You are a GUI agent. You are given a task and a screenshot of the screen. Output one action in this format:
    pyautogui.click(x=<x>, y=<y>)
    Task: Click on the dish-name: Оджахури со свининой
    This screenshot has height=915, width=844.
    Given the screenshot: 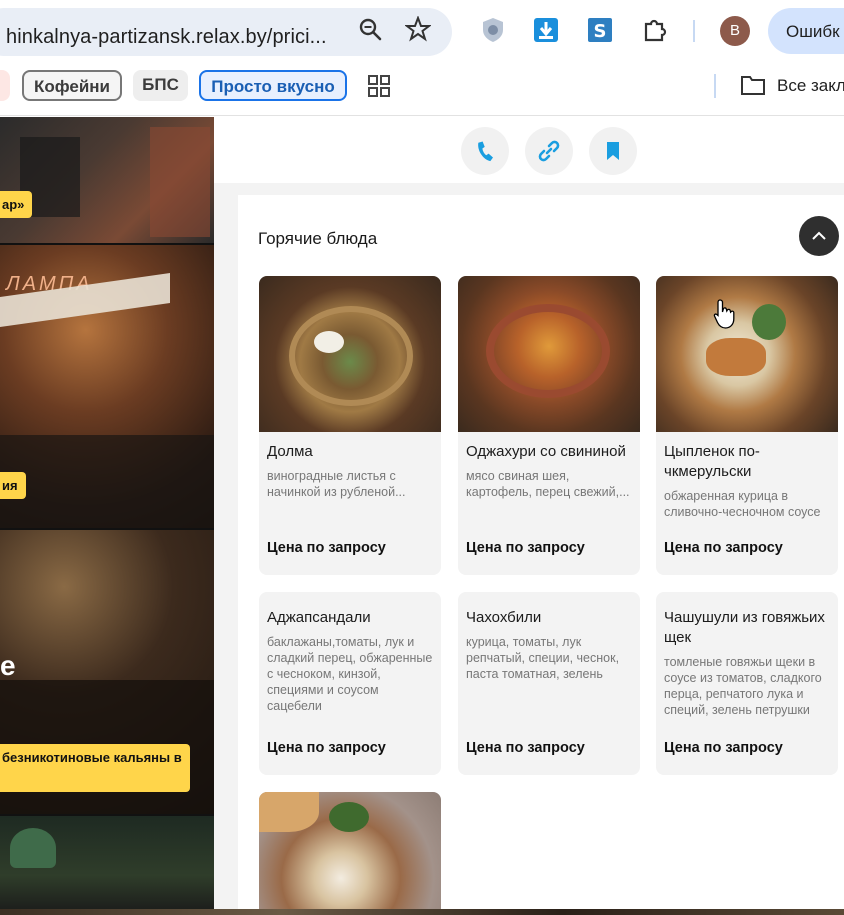 What is the action you would take?
    pyautogui.click(x=546, y=451)
    